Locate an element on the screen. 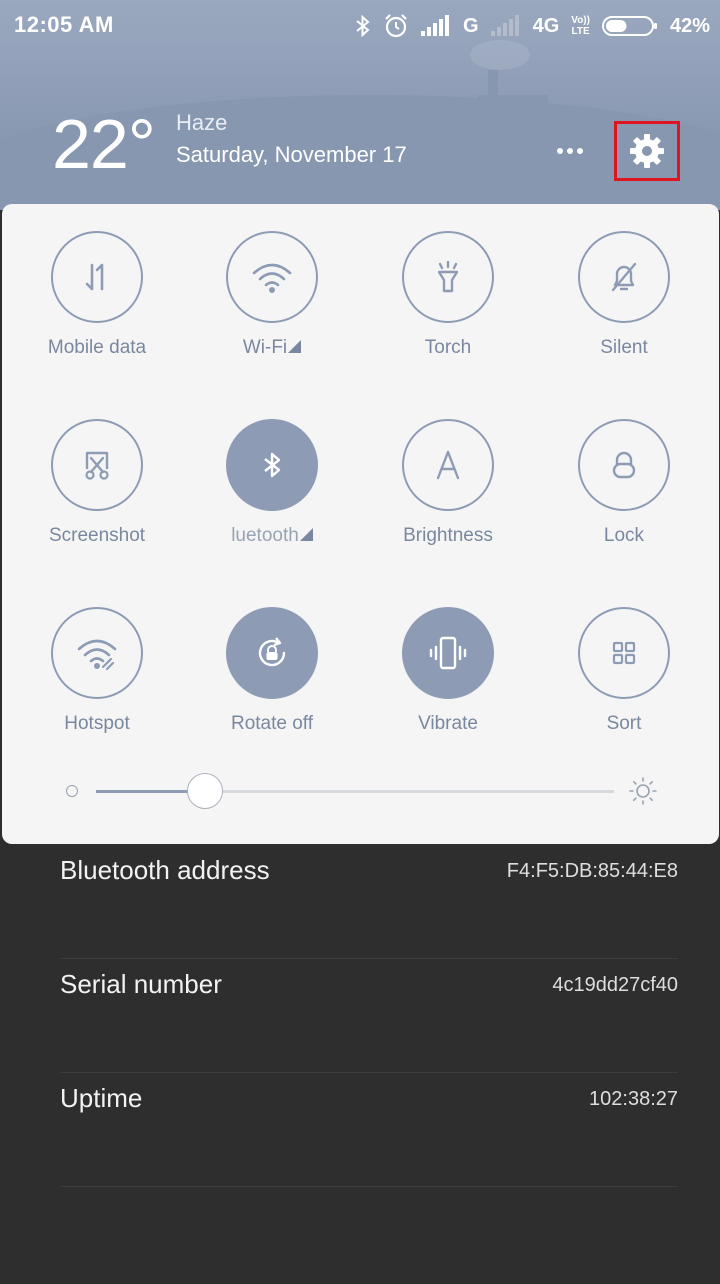 The image size is (720, 1284). battery-percent: 42% is located at coordinates (689, 25).